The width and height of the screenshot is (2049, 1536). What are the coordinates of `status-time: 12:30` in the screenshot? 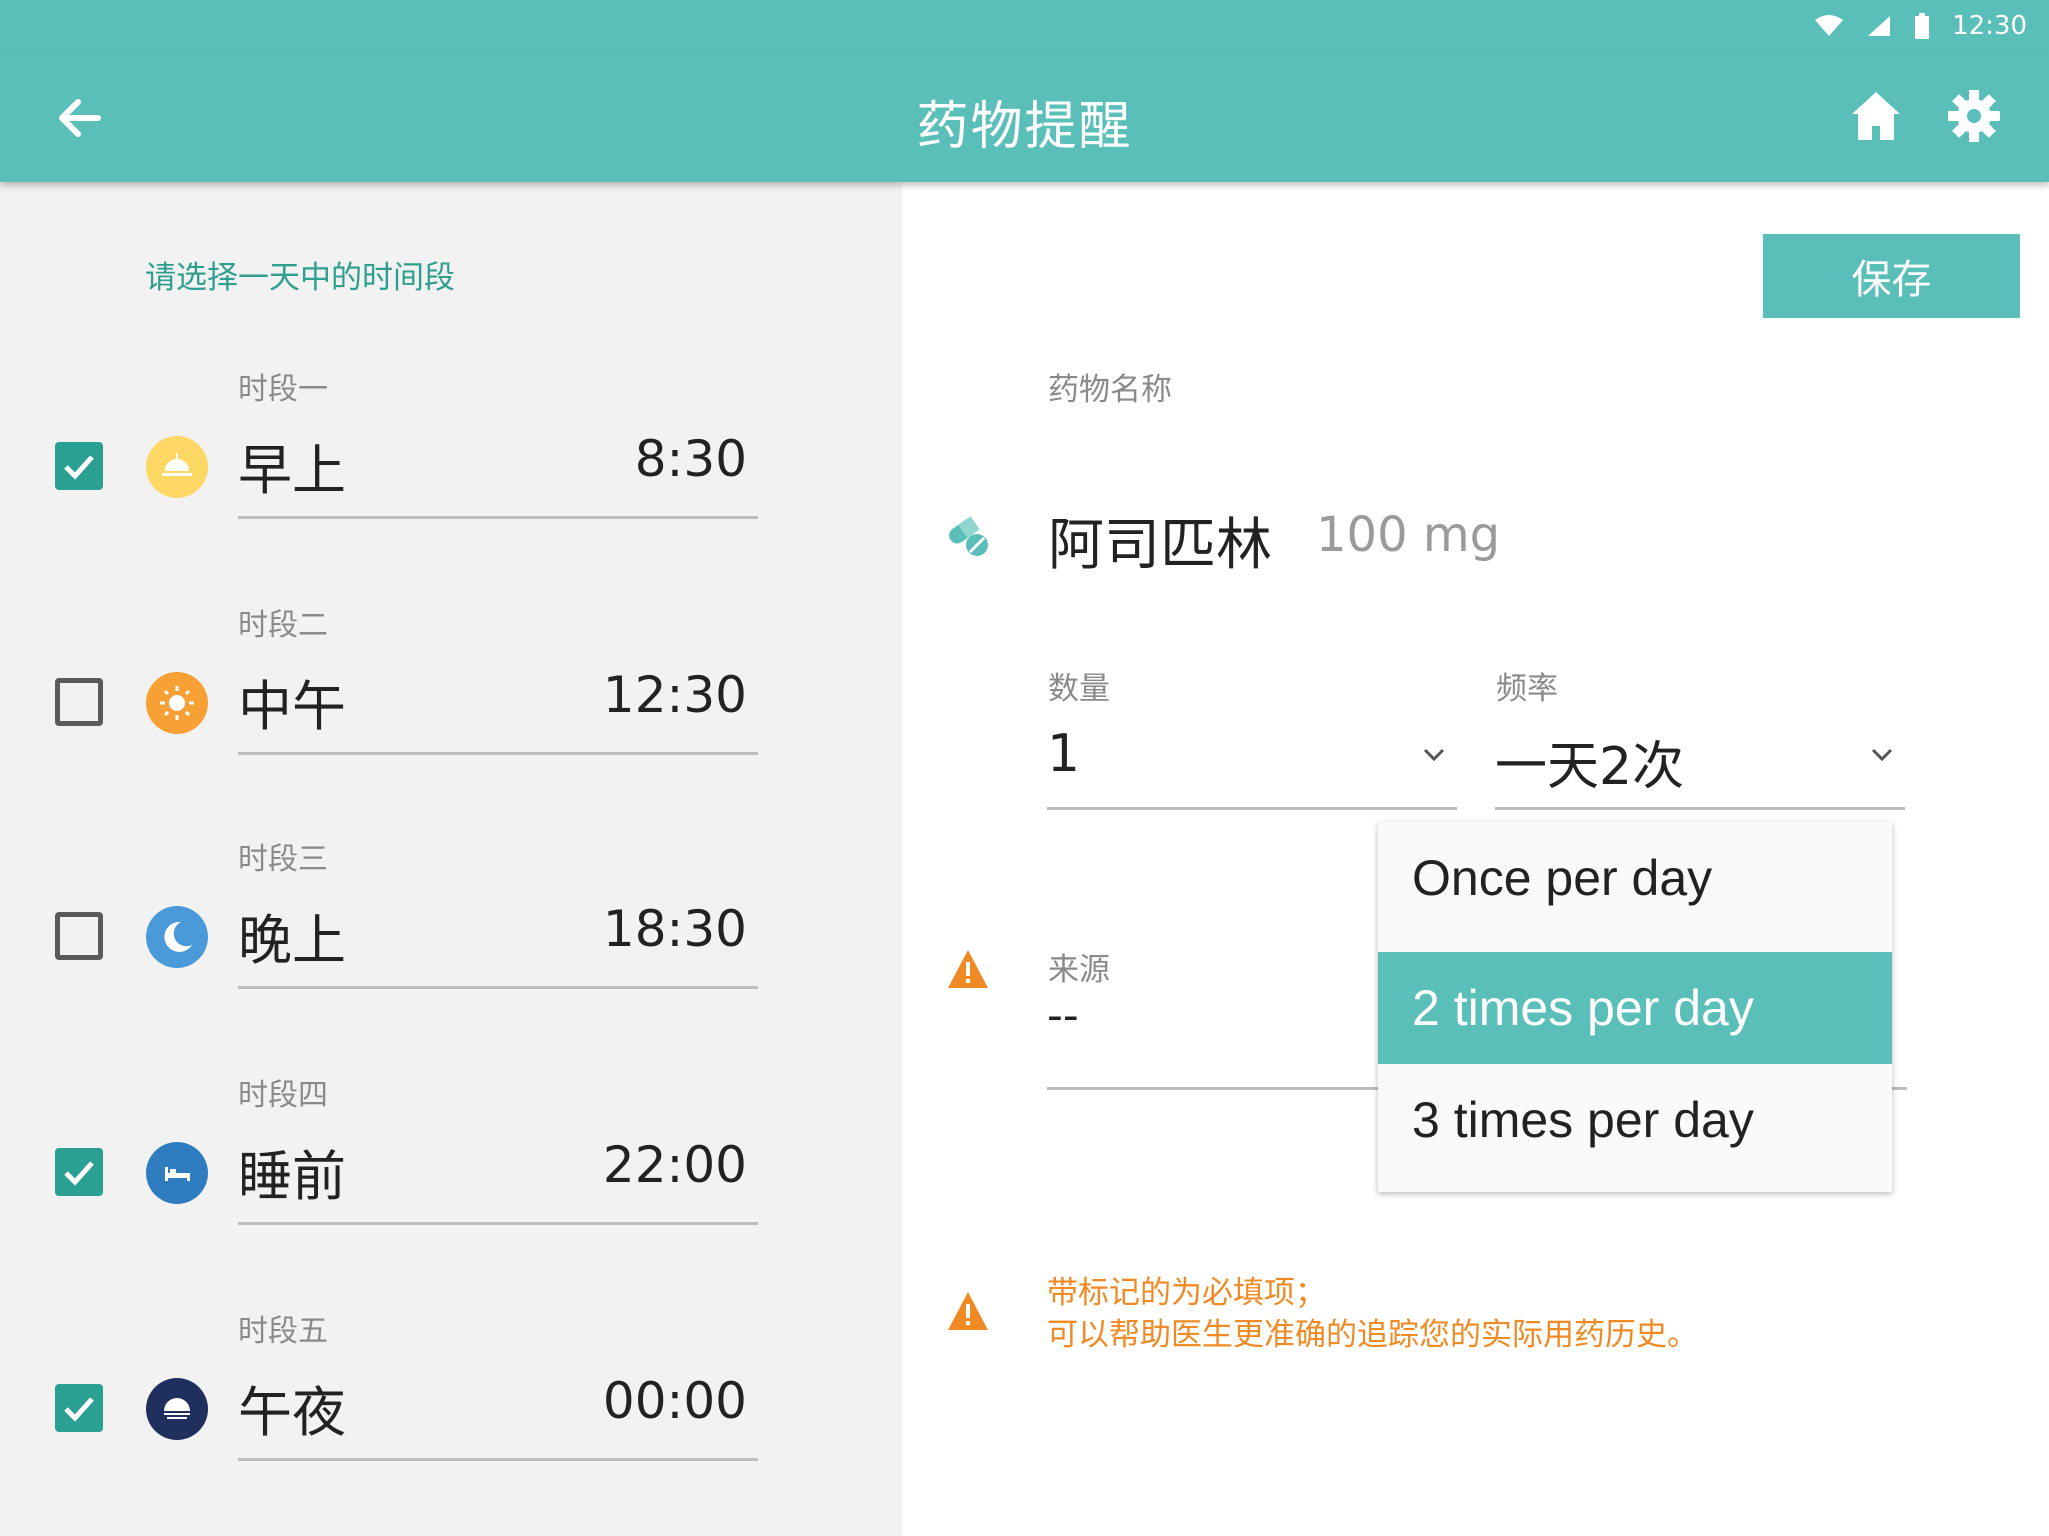 It's located at (1989, 26).